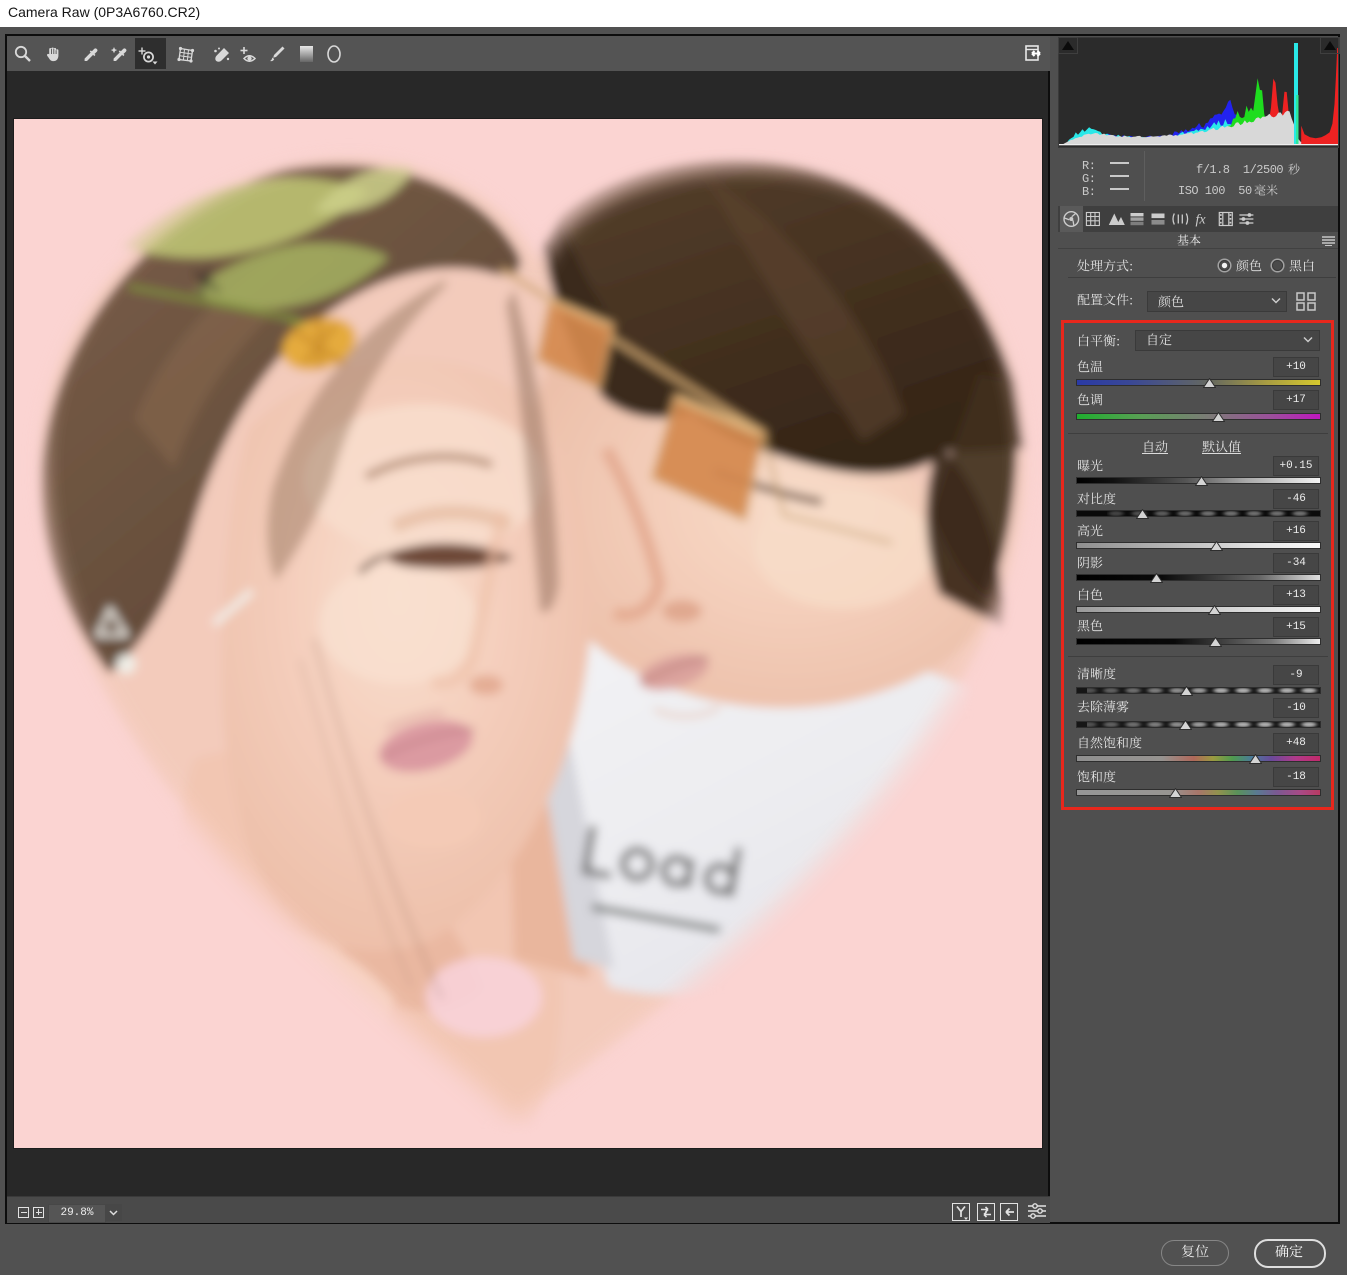  What do you see at coordinates (1201, 220) in the screenshot?
I see `svg-text: fx` at bounding box center [1201, 220].